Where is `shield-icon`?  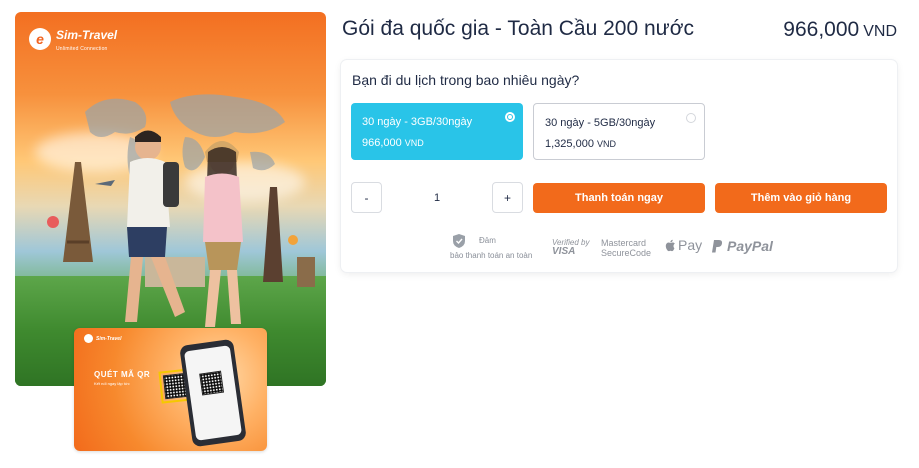
shield-icon is located at coordinates (459, 241).